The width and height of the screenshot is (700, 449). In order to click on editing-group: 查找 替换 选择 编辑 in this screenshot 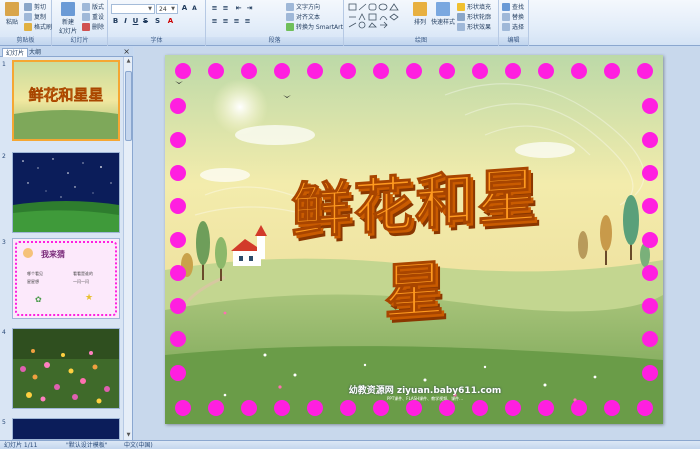, I will do `click(514, 23)`.